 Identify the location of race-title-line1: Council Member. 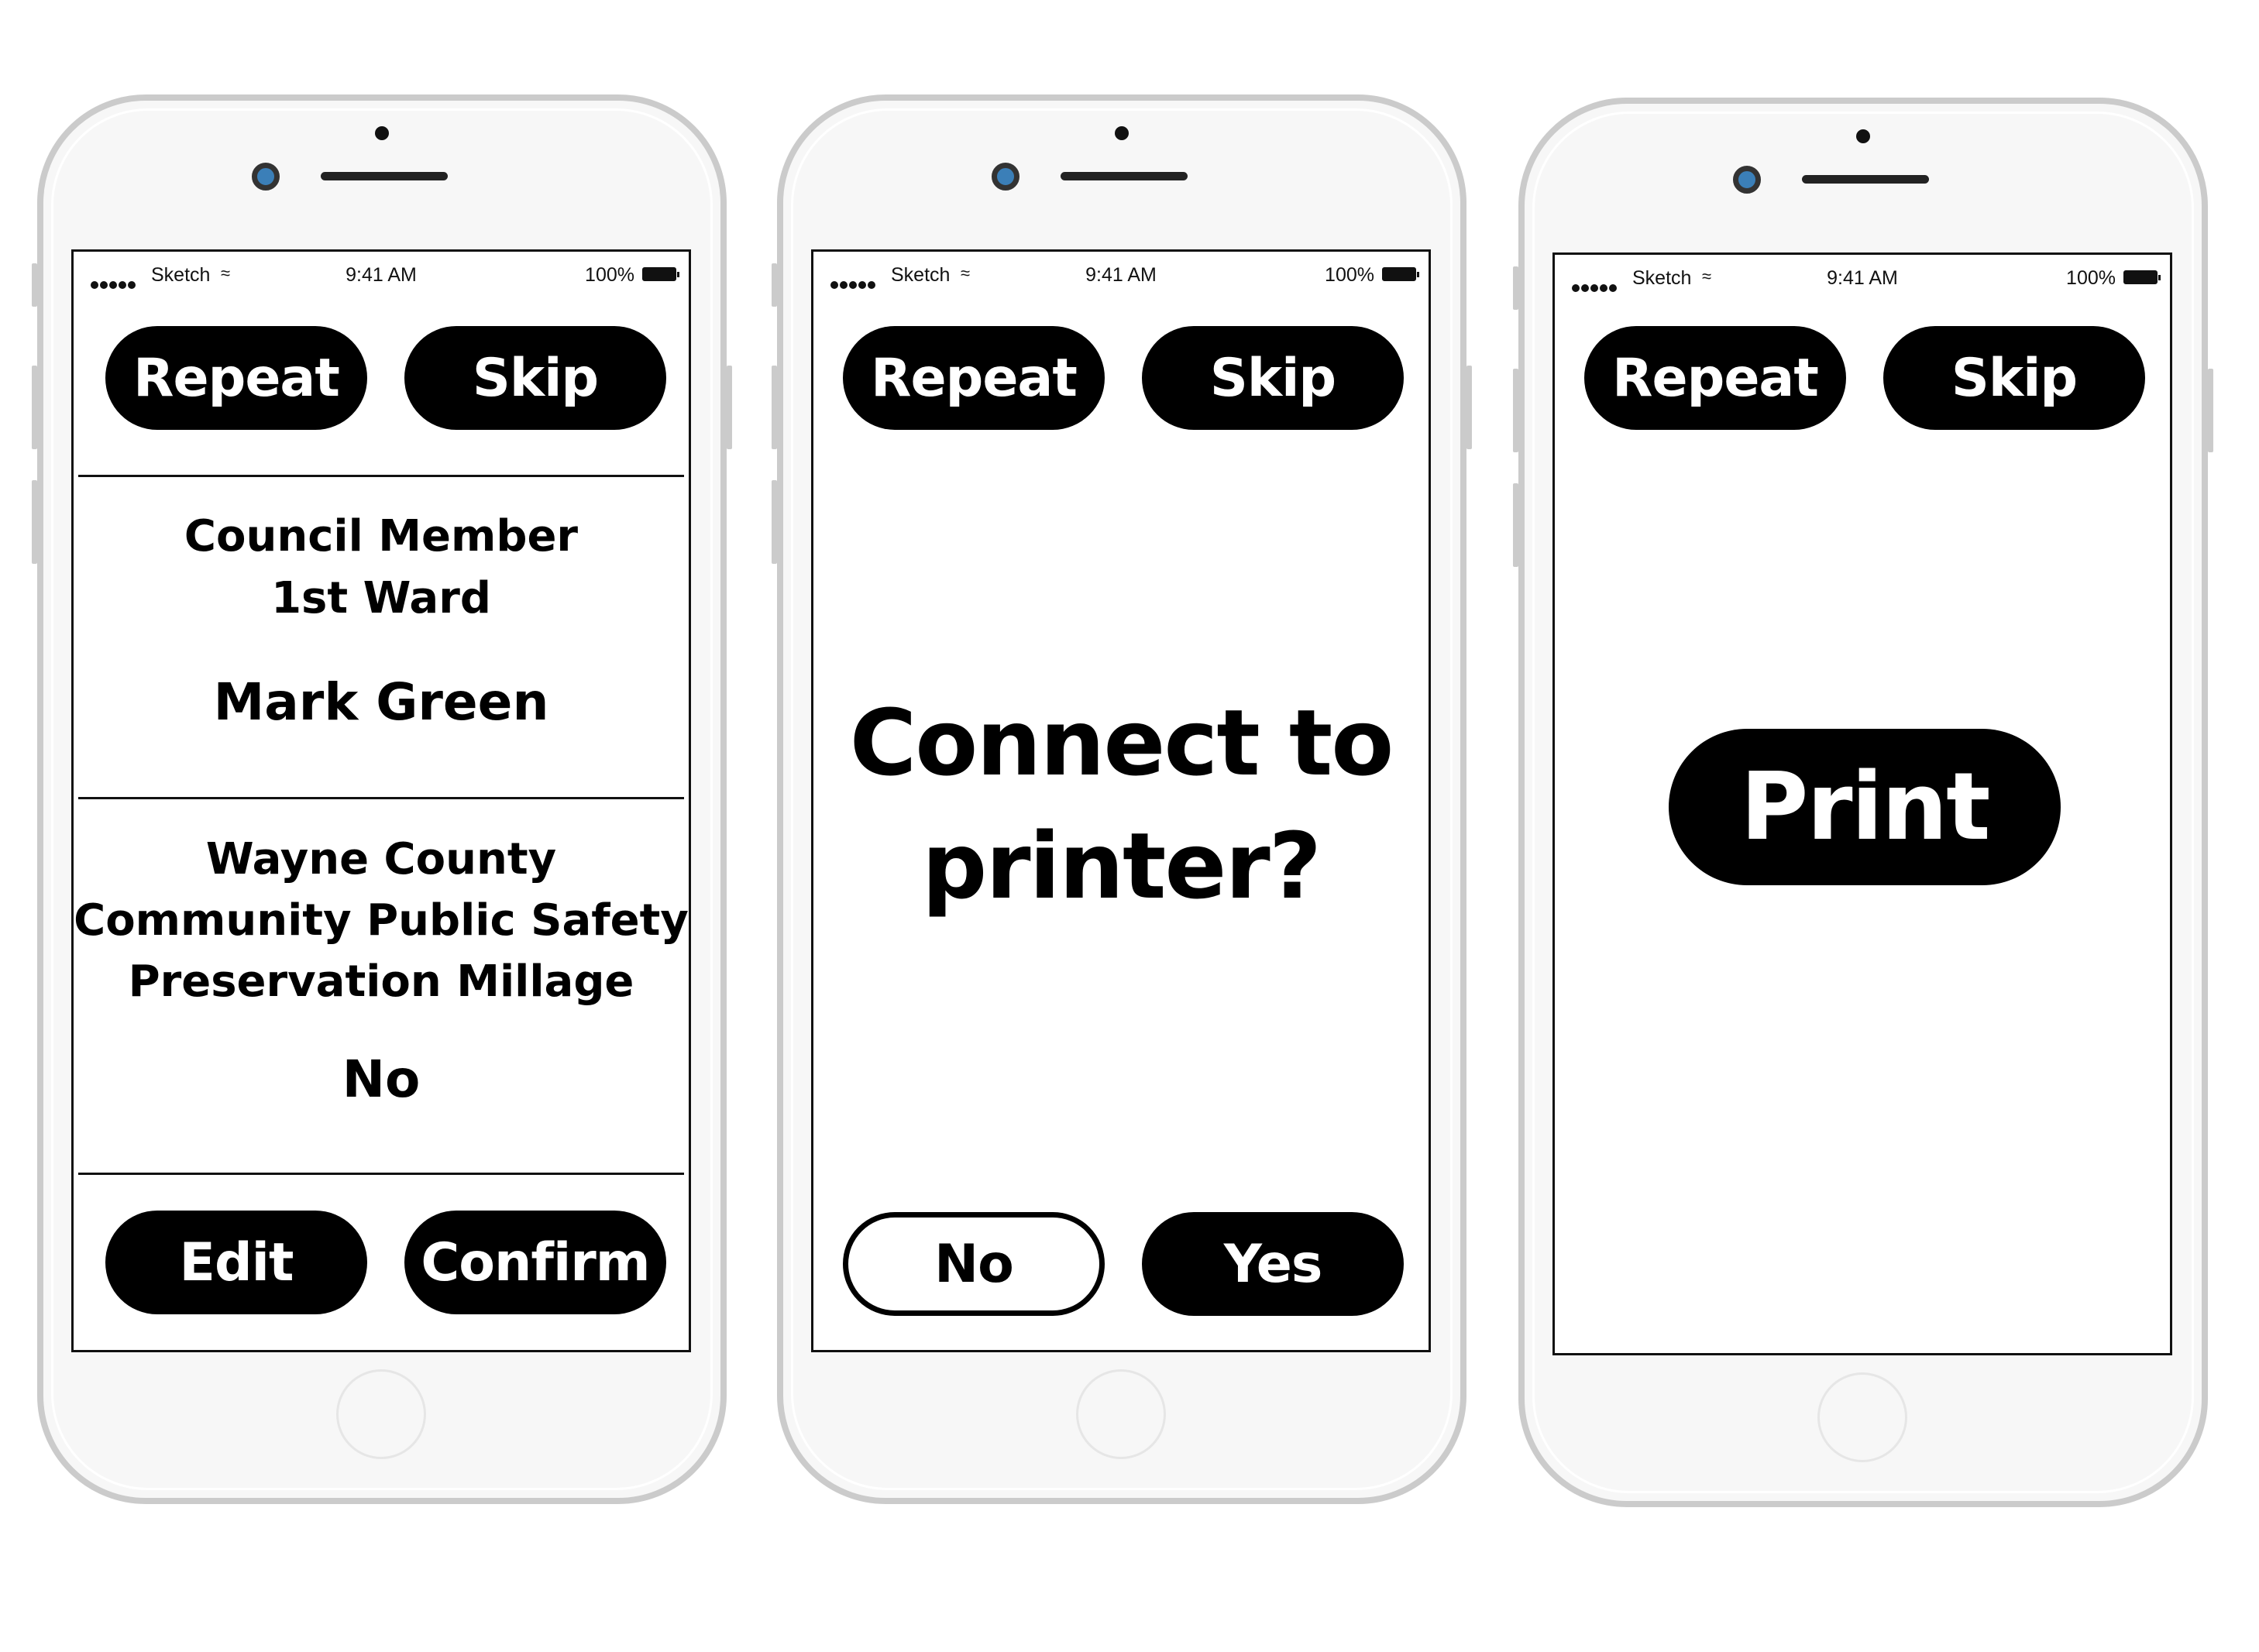
(381, 536).